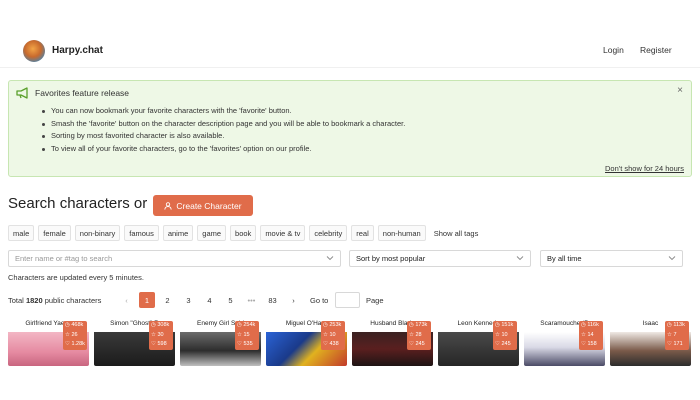 This screenshot has height=400, width=700. I want to click on goto-label: Go to, so click(319, 300).